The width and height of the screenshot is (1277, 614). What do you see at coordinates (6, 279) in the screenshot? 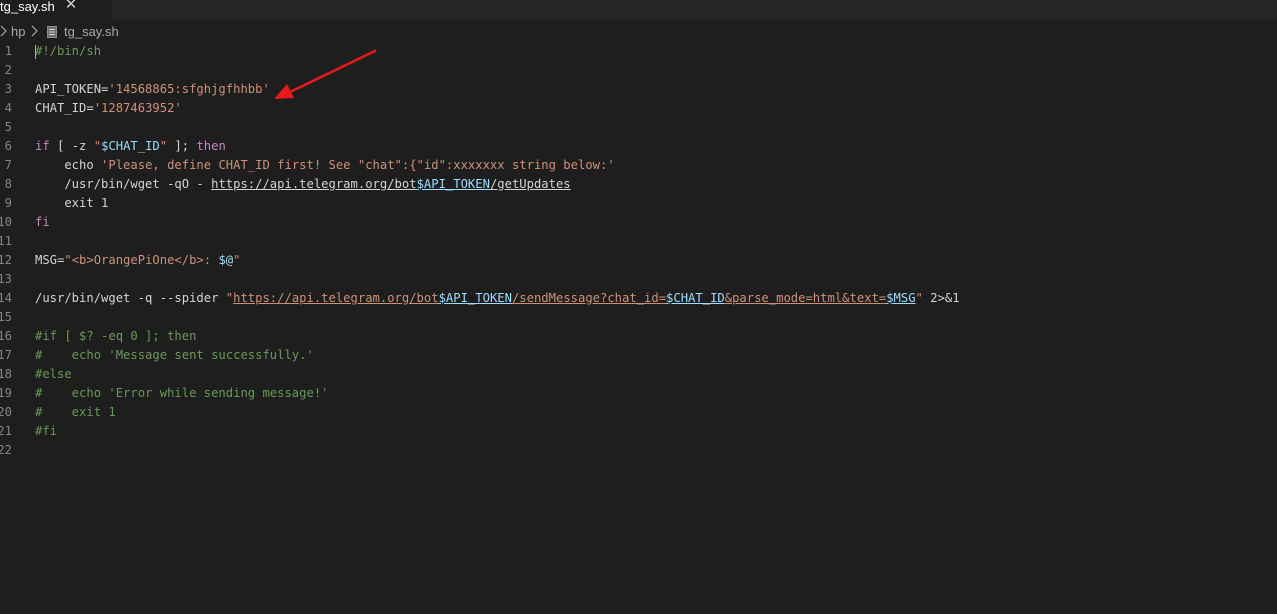
I see `line-number: 13` at bounding box center [6, 279].